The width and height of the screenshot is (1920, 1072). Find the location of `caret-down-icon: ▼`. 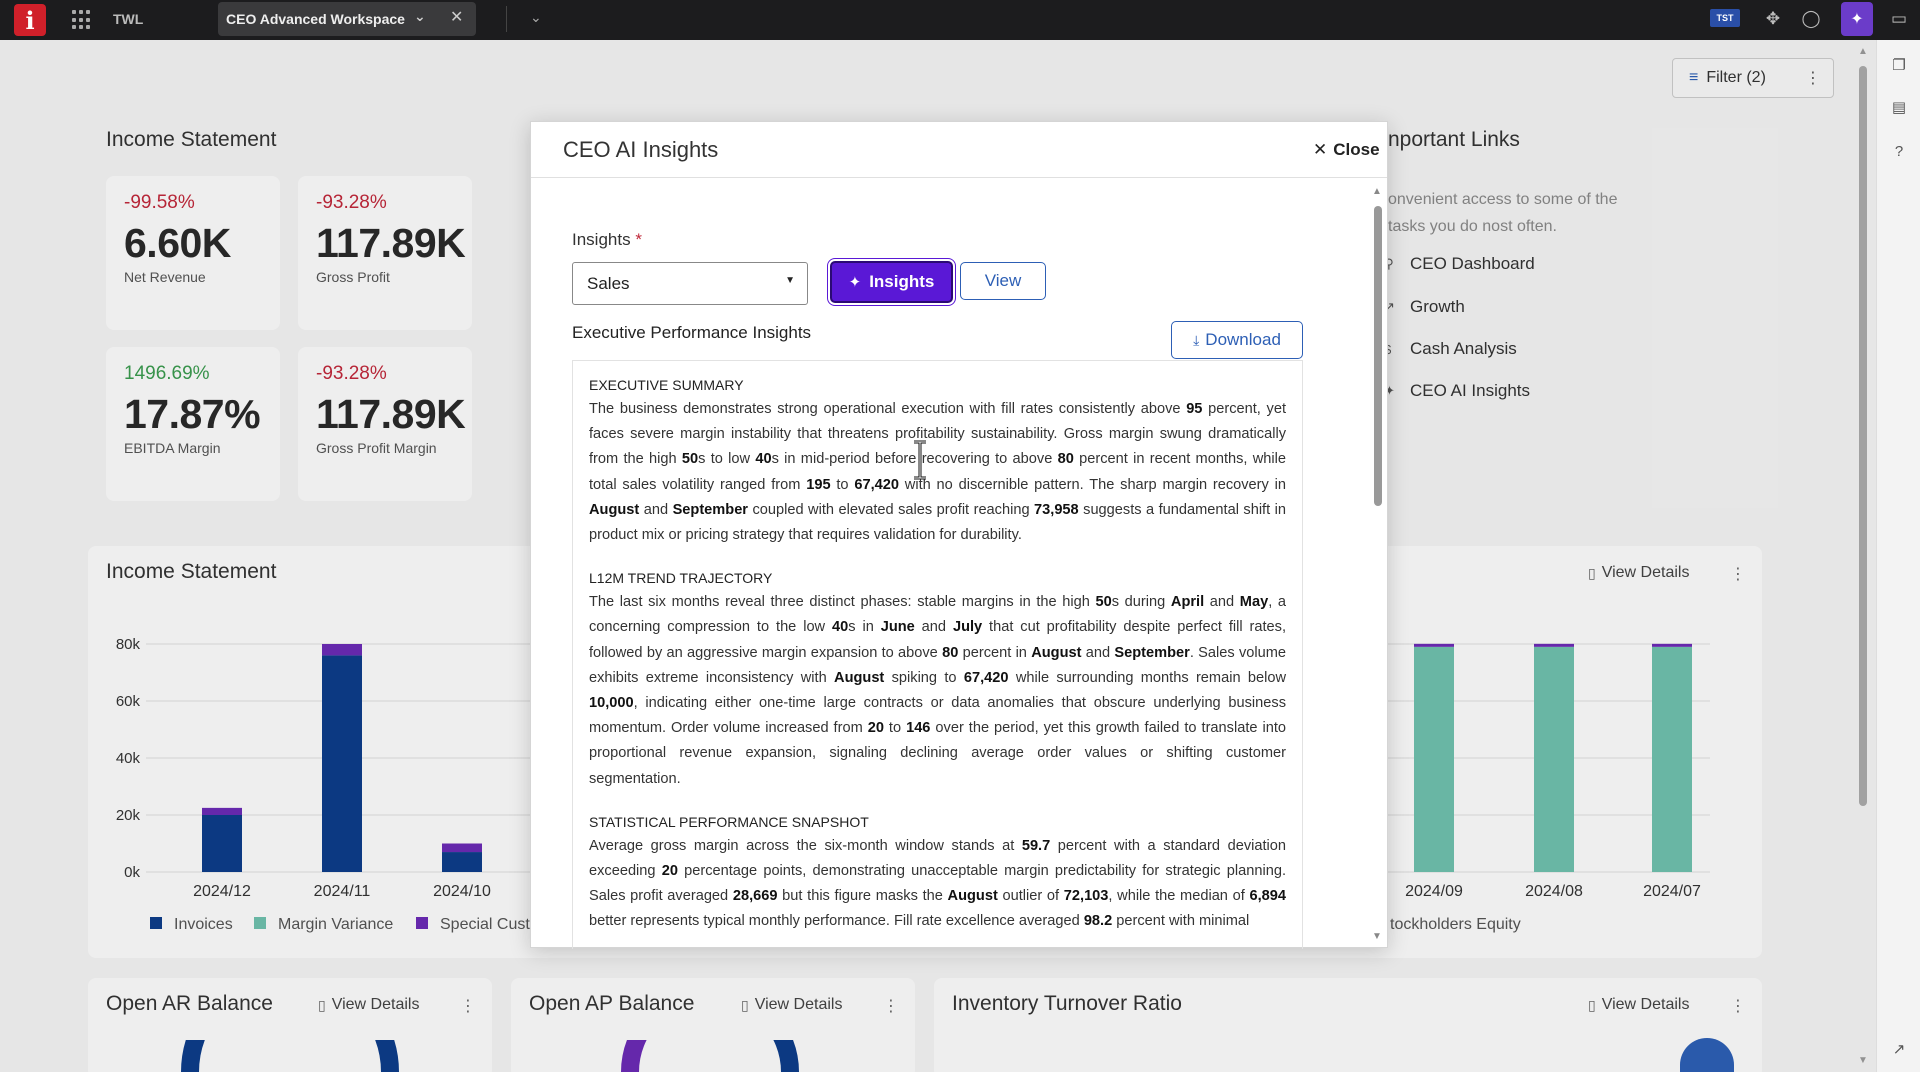

caret-down-icon: ▼ is located at coordinates (790, 280).